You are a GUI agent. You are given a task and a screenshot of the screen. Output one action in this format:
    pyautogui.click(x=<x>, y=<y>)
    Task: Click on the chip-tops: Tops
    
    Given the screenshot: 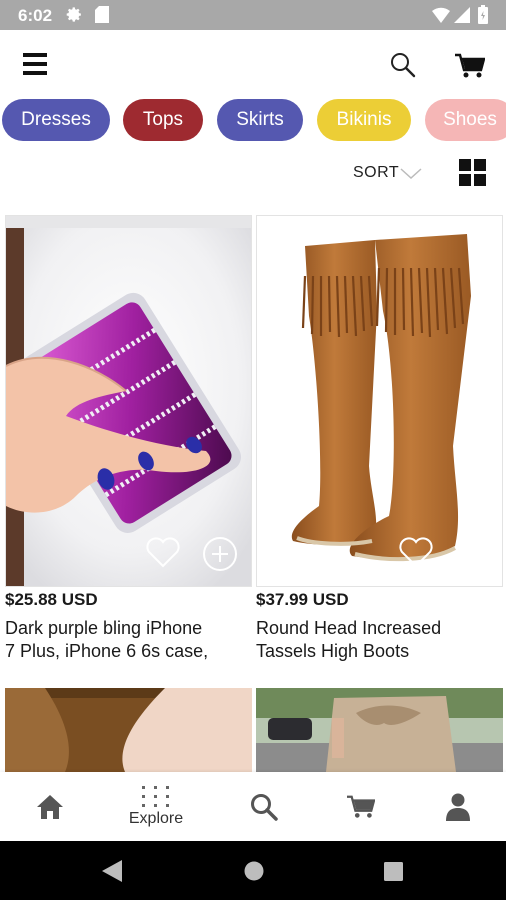 What is the action you would take?
    pyautogui.click(x=163, y=120)
    